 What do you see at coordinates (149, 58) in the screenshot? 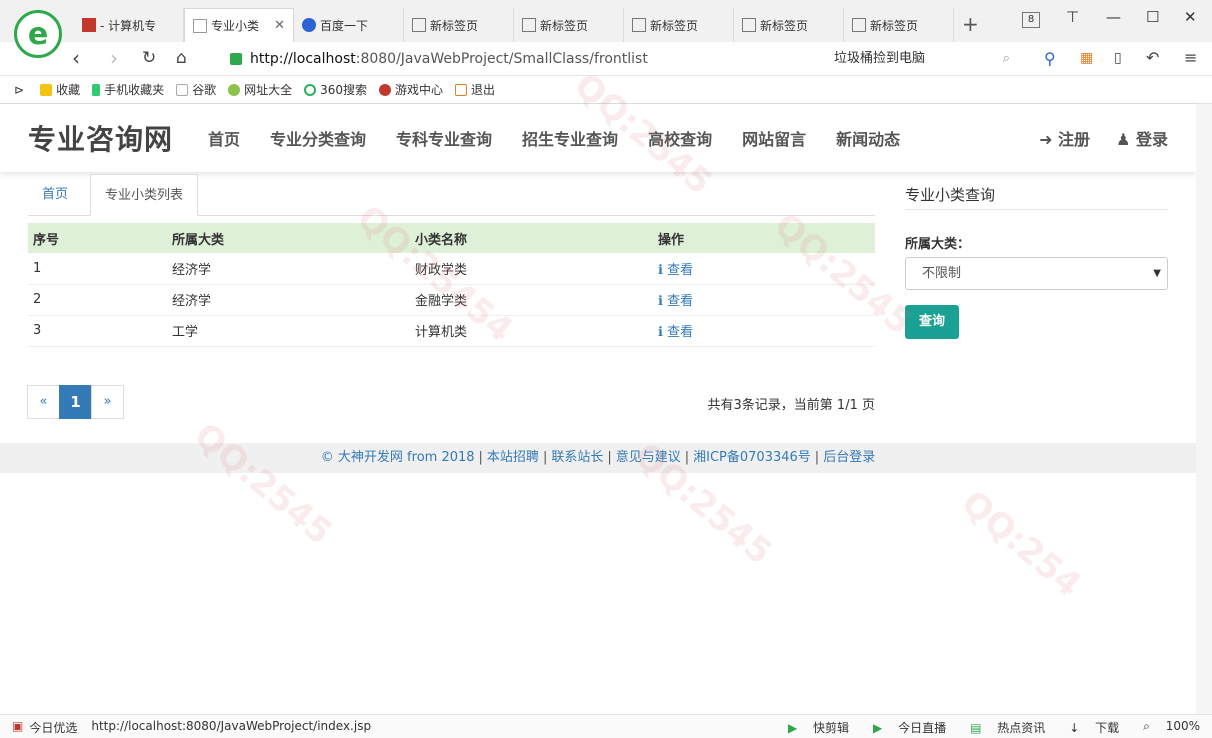
I see `reload-icon: ↻` at bounding box center [149, 58].